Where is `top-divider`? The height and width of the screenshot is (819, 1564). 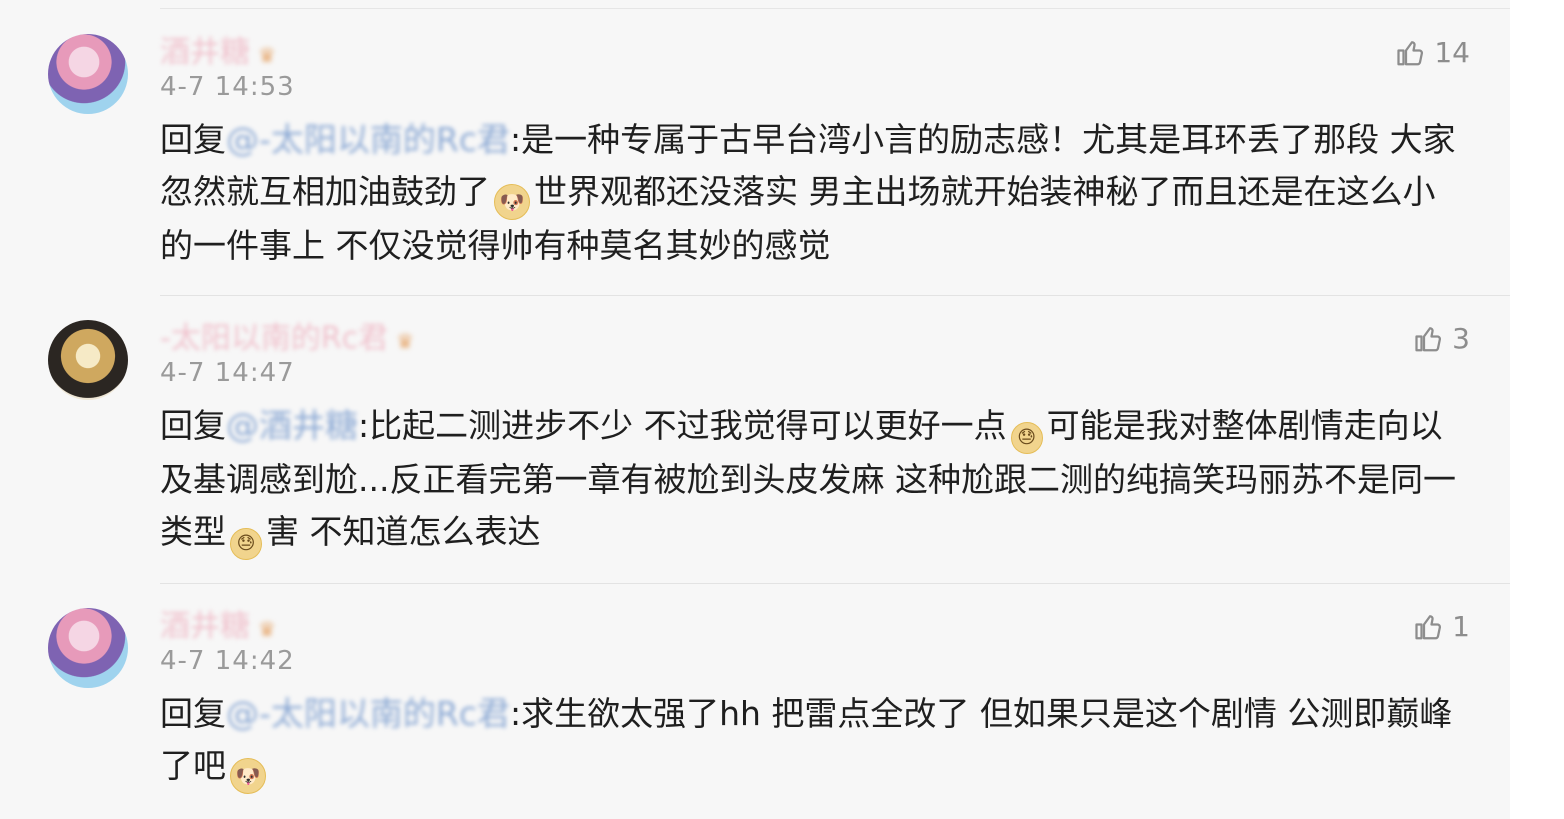 top-divider is located at coordinates (835, 8).